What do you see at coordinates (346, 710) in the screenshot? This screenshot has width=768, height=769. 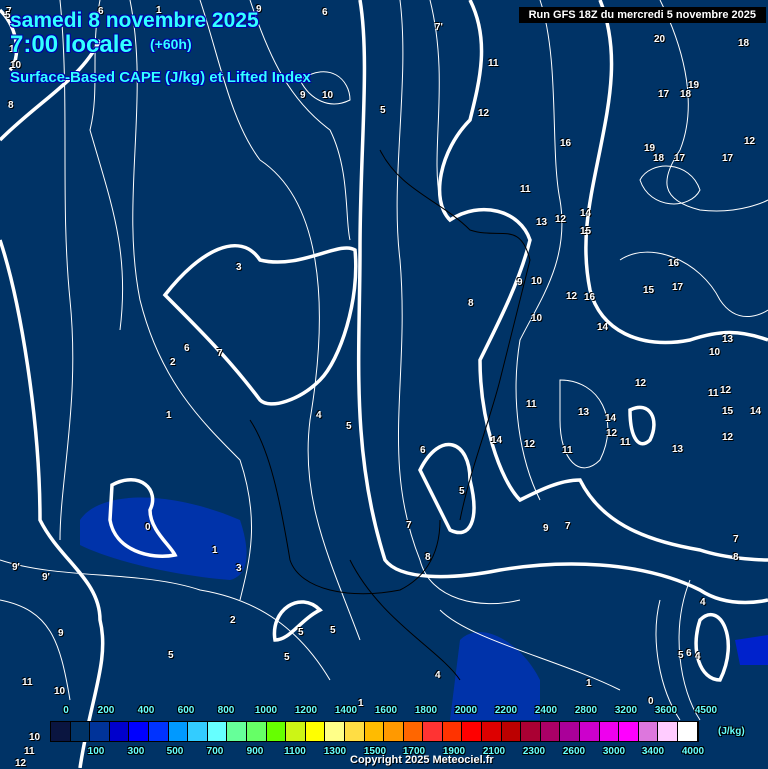 I see `legend-tick-top: 1400` at bounding box center [346, 710].